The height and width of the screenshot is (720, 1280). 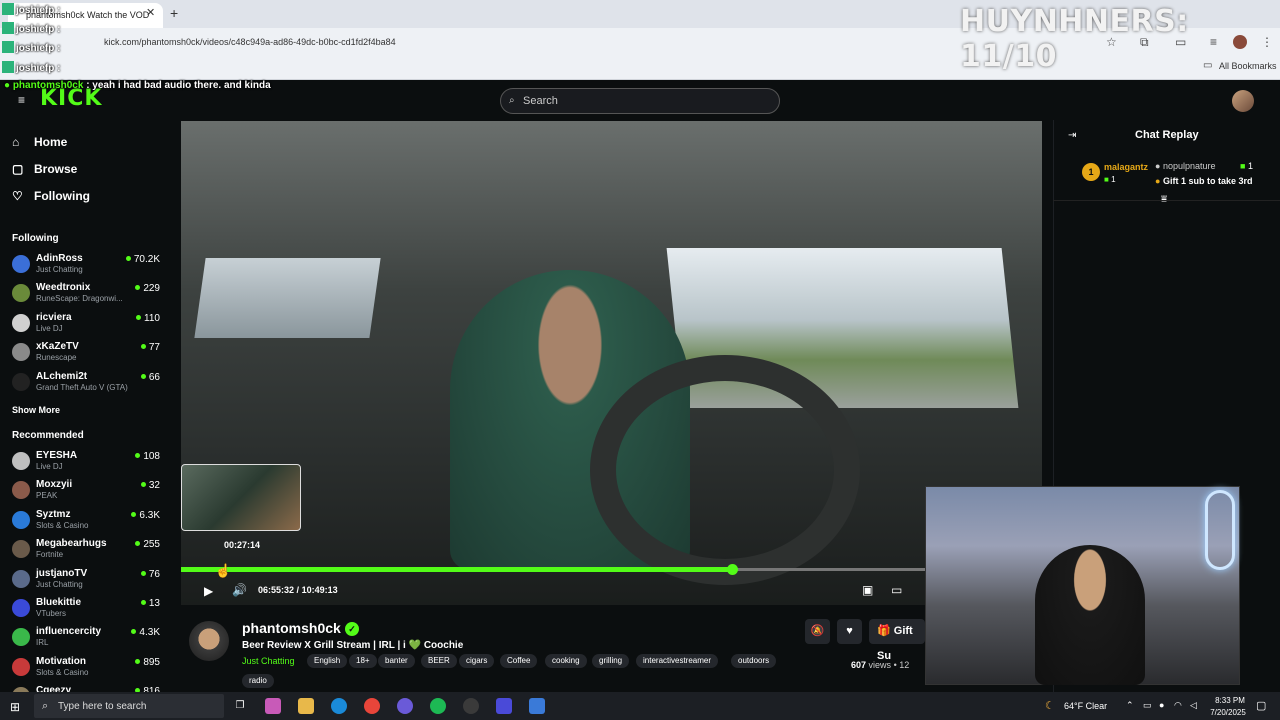 I want to click on tag: English, so click(x=327, y=661).